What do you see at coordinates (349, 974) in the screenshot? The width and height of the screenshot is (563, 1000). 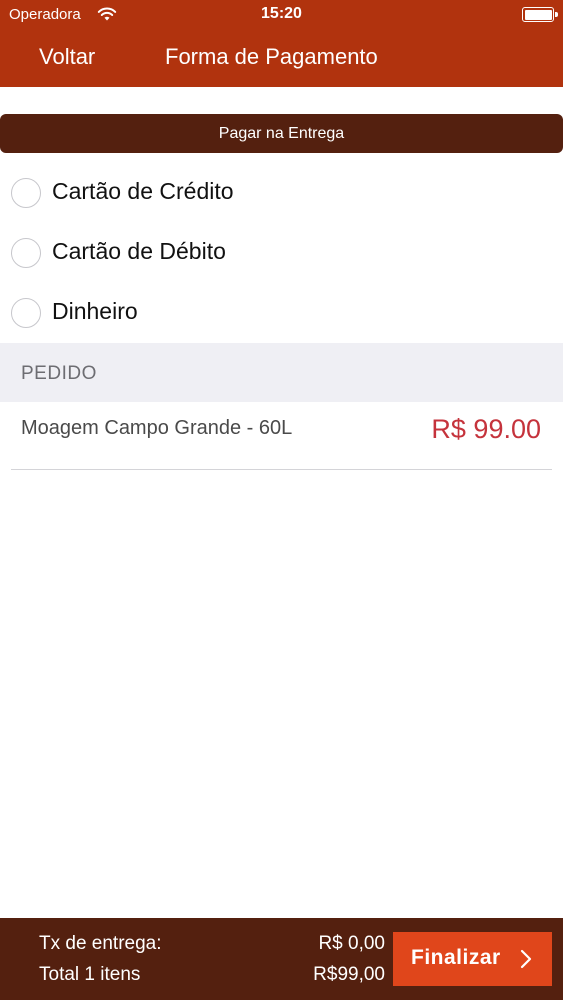 I see `total-value: R$99,00` at bounding box center [349, 974].